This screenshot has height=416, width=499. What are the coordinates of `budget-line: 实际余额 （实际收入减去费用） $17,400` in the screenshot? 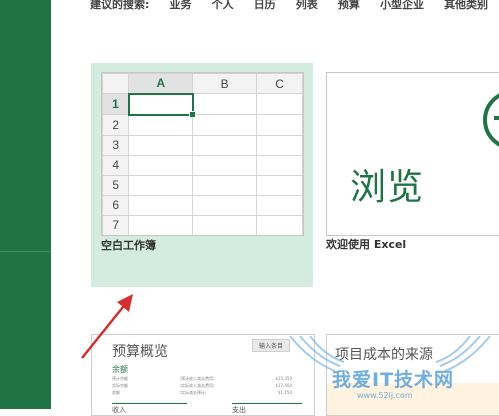 It's located at (202, 386).